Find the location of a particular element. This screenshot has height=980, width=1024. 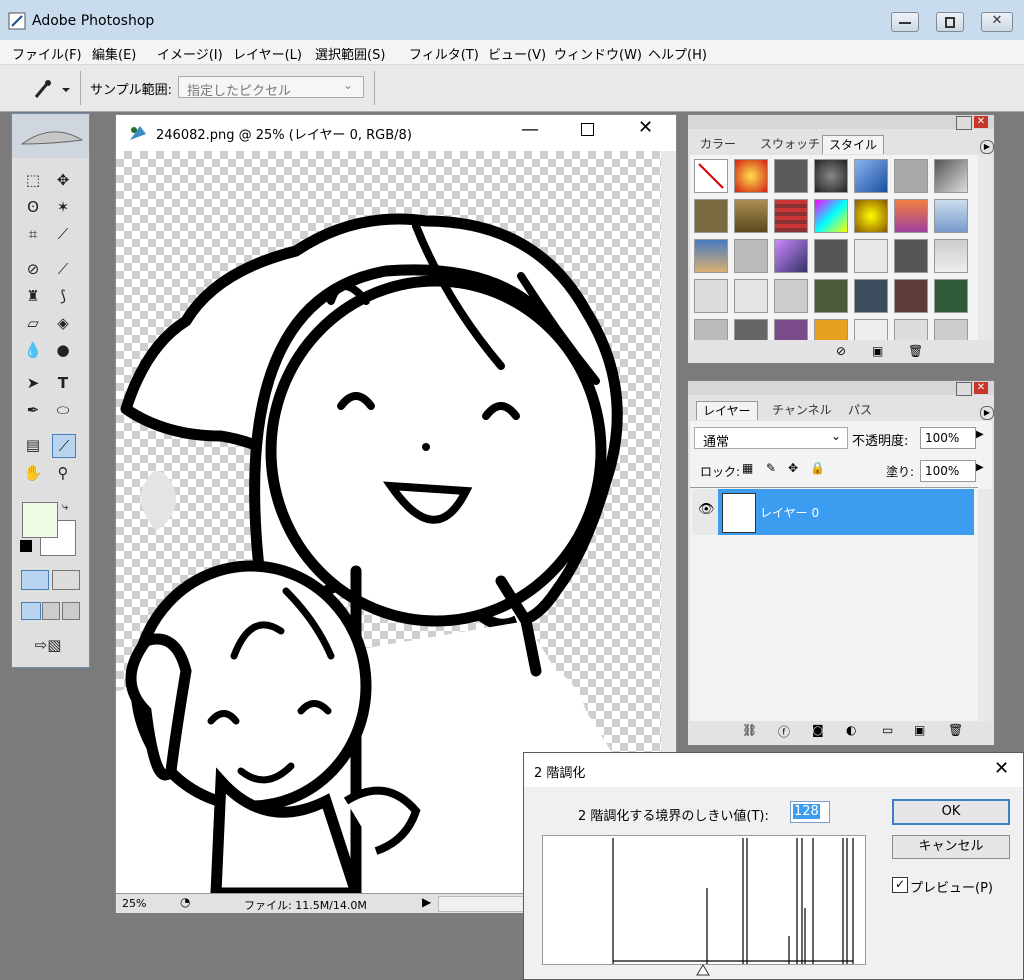

layer-row: レイヤー 0 is located at coordinates (846, 512).